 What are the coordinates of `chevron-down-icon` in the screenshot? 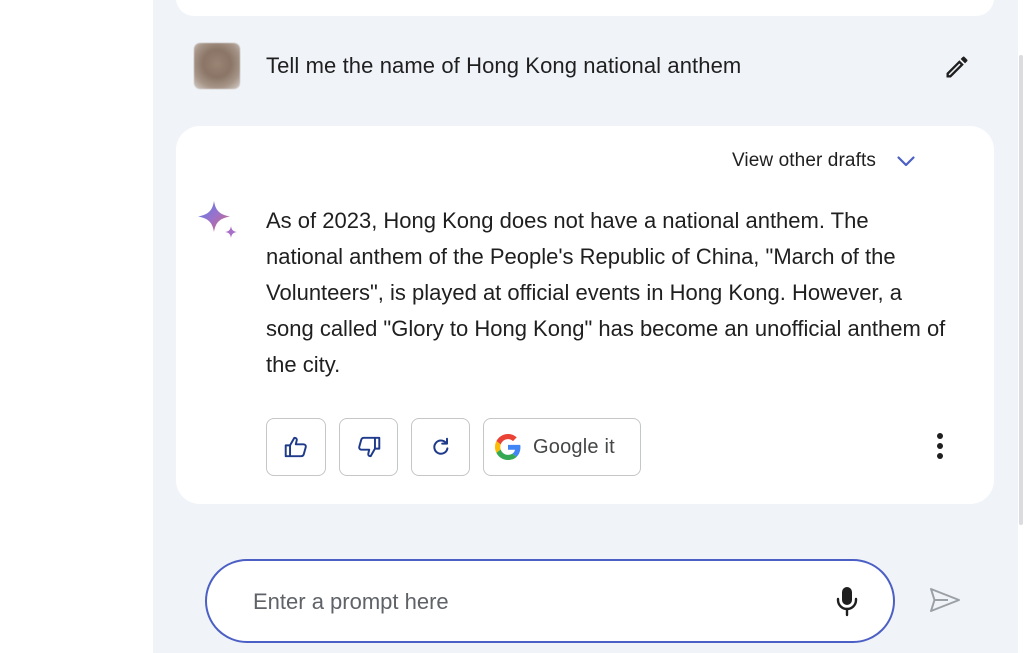 It's located at (906, 161).